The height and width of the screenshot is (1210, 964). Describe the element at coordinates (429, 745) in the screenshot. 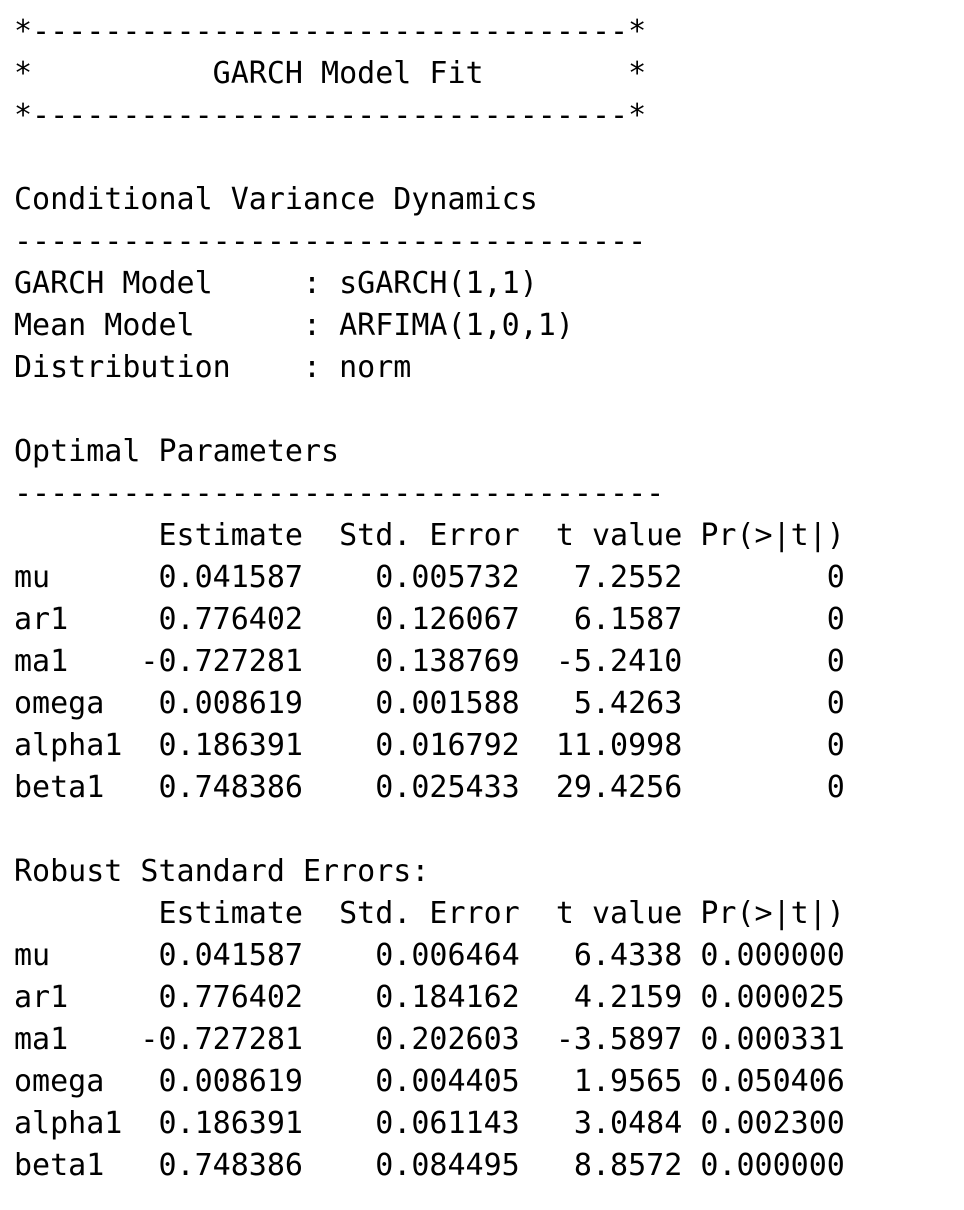

I see `table-row: alpha1 0.186391 0.016792 11.0998 0` at that location.